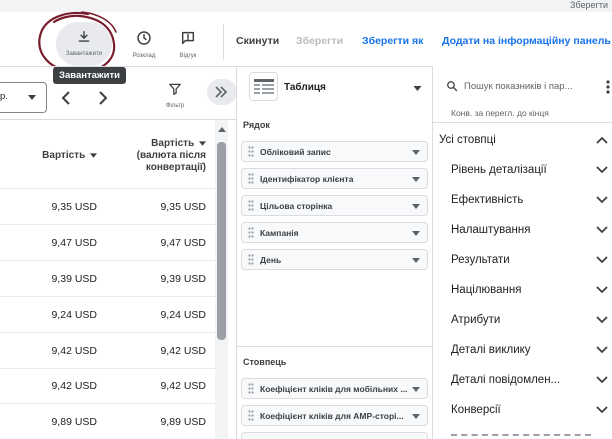  What do you see at coordinates (486, 290) in the screenshot?
I see `metrics-category: Націлювання` at bounding box center [486, 290].